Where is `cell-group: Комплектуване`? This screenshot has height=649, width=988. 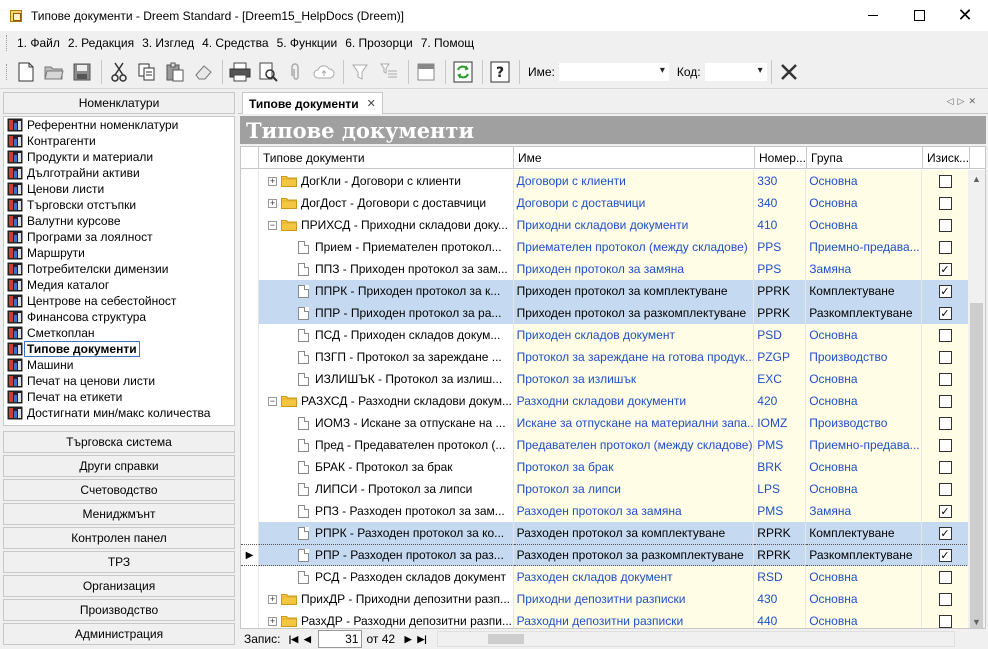
cell-group: Комплектуване is located at coordinates (864, 533).